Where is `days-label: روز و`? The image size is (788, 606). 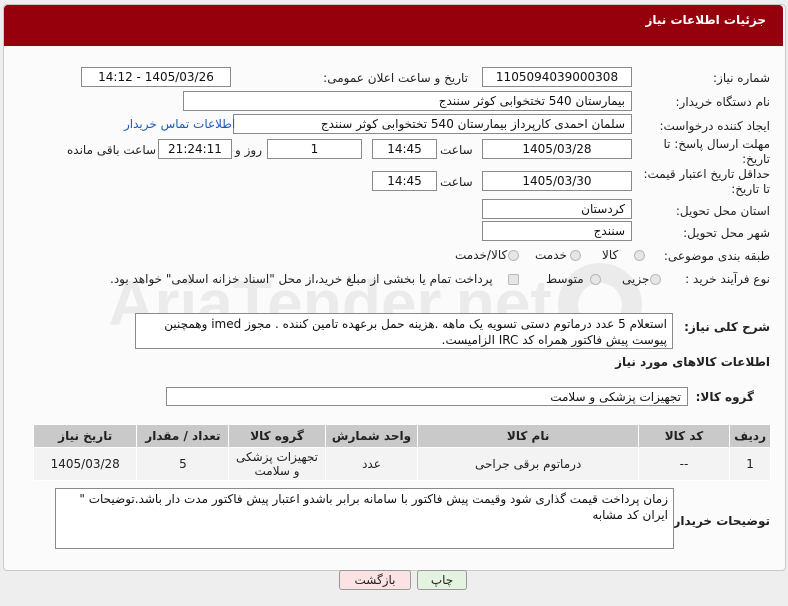 days-label: روز و is located at coordinates (248, 150).